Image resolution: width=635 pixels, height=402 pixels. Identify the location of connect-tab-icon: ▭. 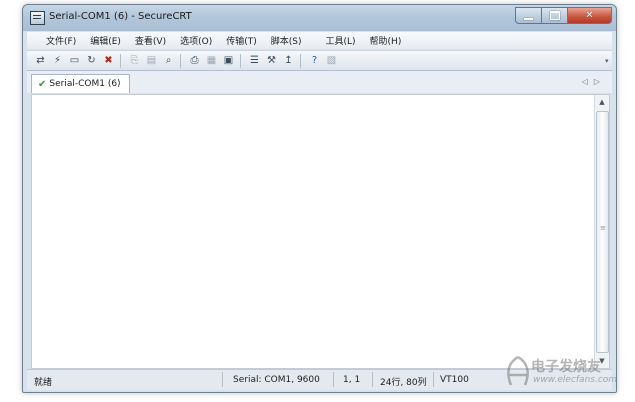
(74, 60).